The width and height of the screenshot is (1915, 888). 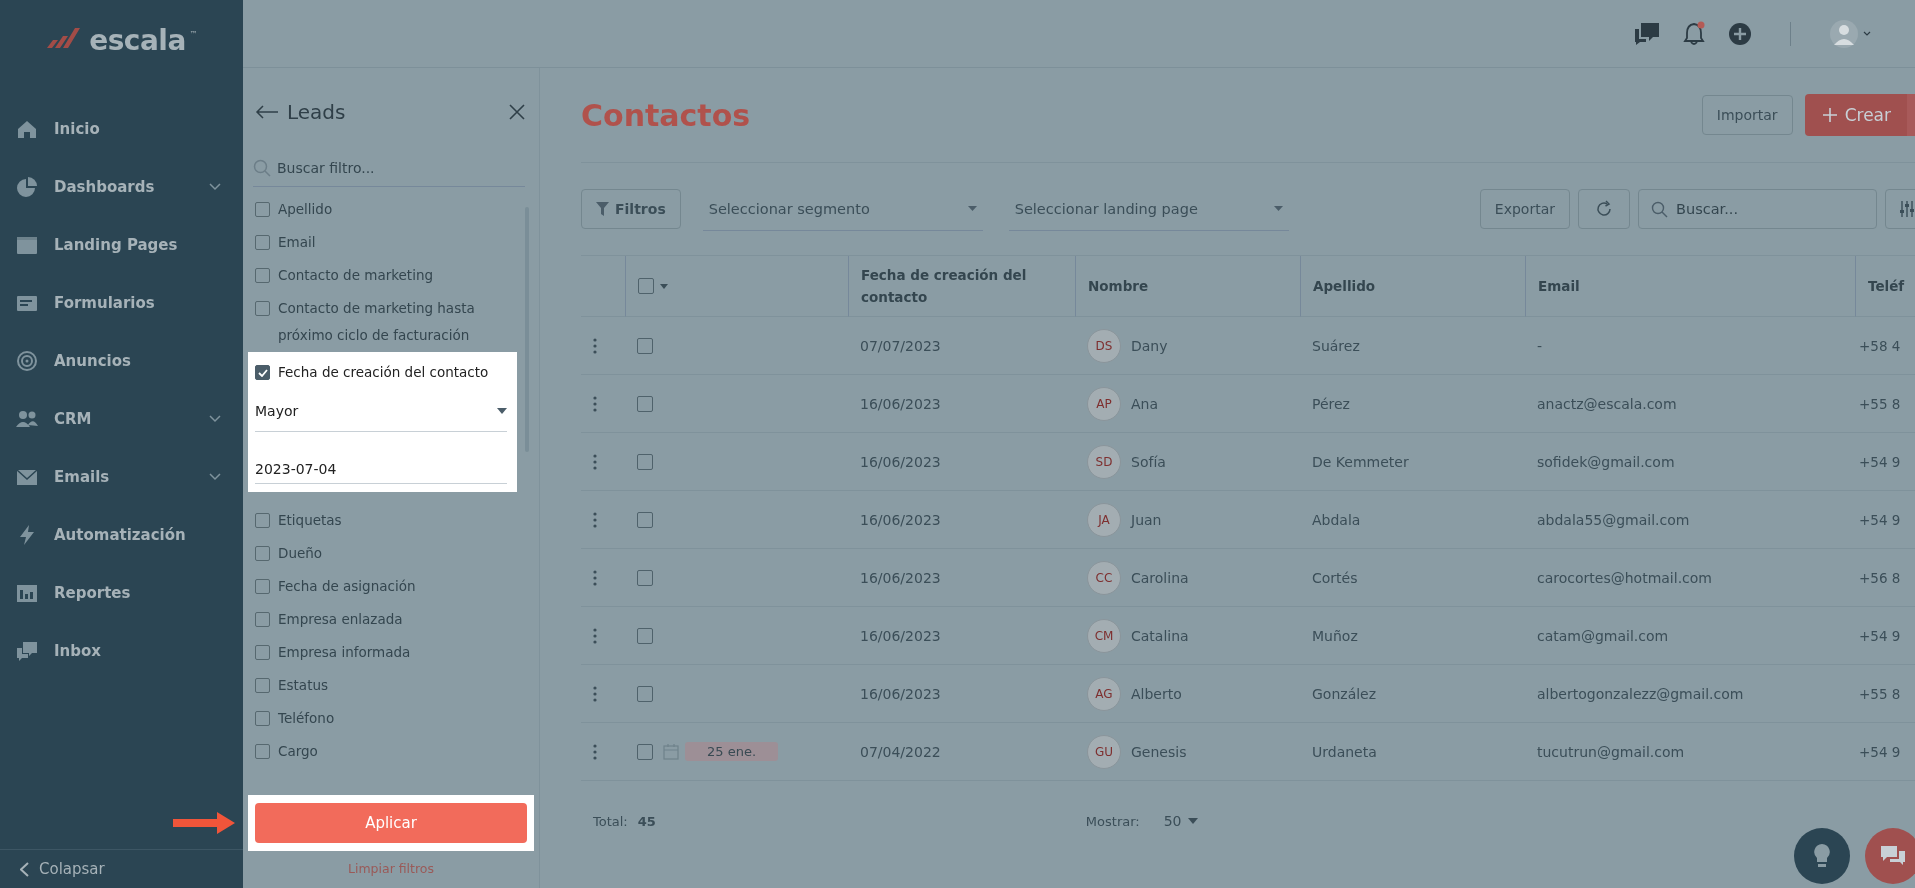 What do you see at coordinates (391, 823) in the screenshot?
I see `apply-button: Aplicar` at bounding box center [391, 823].